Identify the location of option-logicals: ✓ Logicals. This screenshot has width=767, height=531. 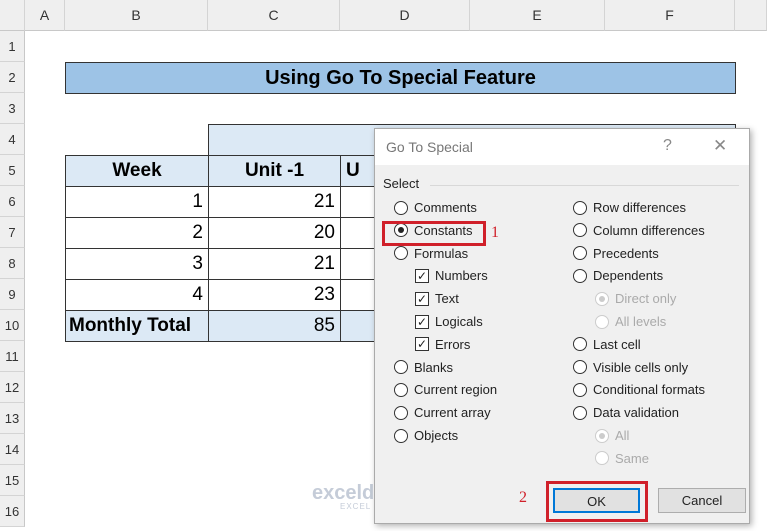
(449, 321).